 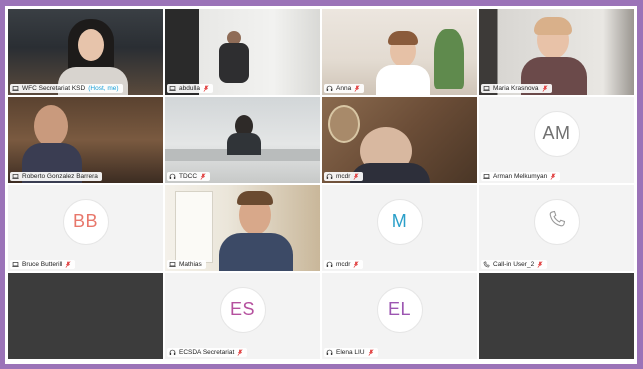 What do you see at coordinates (60, 176) in the screenshot?
I see `participant-name: Roberto Gonzalez Barrera` at bounding box center [60, 176].